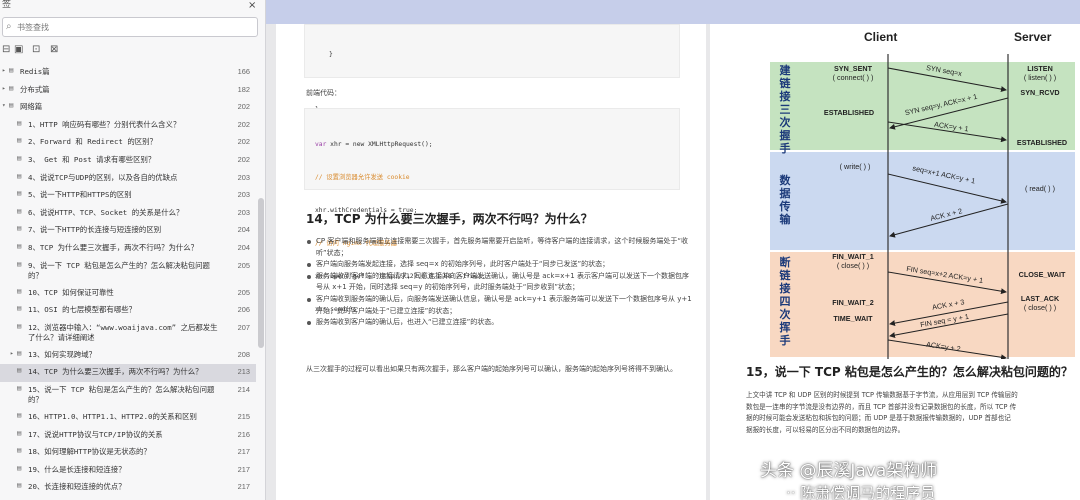  I want to click on close-icon: ×, so click(252, 5).